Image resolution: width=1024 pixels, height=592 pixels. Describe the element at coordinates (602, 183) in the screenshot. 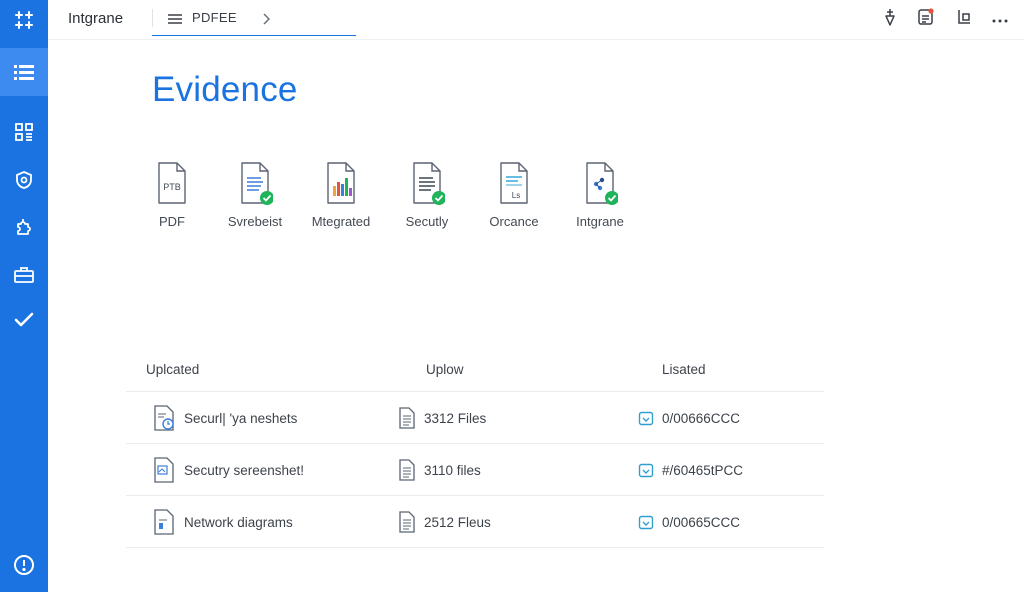

I see `diagram-file-icon` at that location.